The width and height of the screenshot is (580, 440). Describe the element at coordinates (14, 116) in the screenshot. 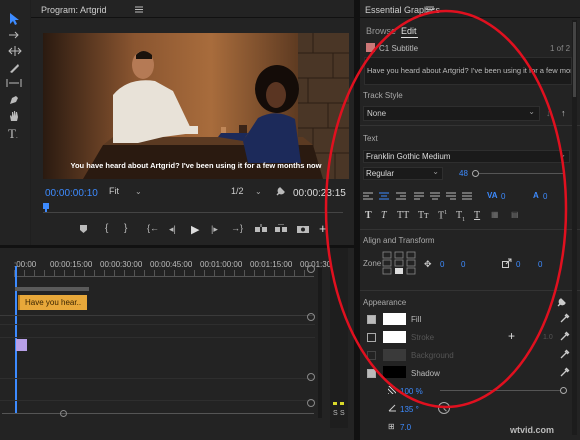

I see `hand-icon` at that location.